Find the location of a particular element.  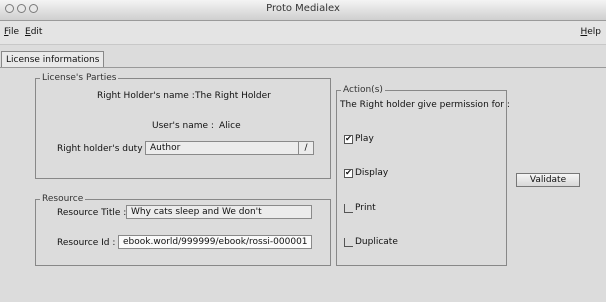

display-checkbox: ✔ Display is located at coordinates (366, 173).